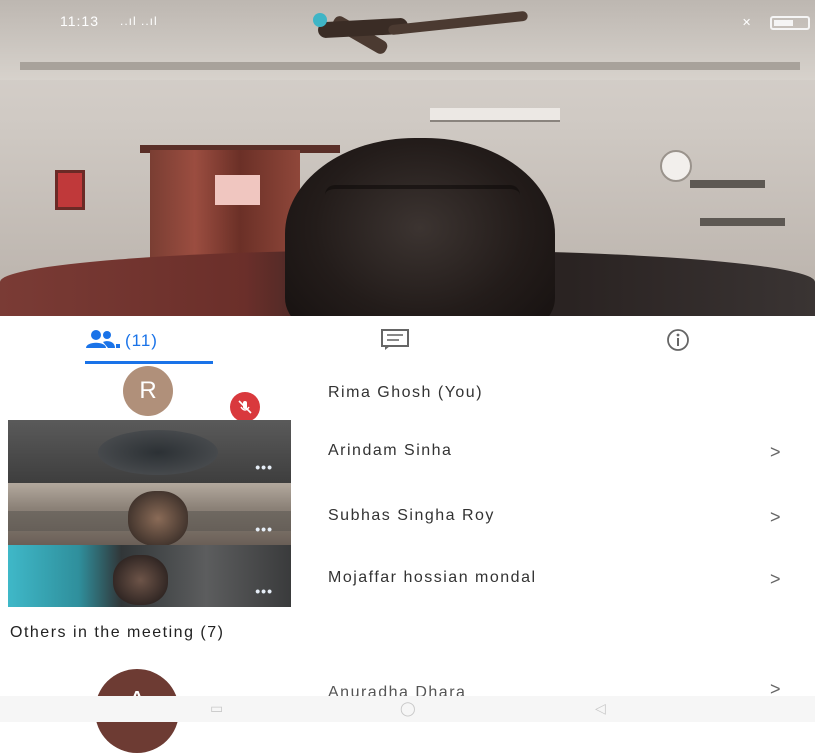  I want to click on battery-fill, so click(783, 23).